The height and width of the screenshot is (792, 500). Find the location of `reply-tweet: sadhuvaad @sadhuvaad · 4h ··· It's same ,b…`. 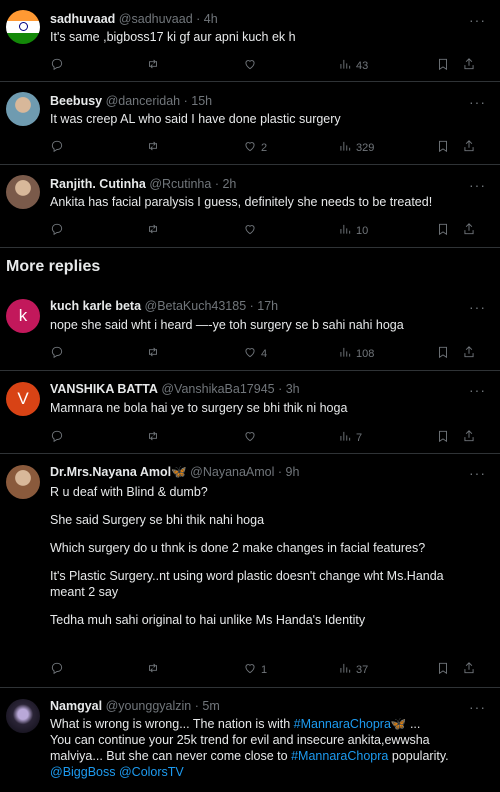

reply-tweet: sadhuvaad @sadhuvaad · 4h ··· It's same ,b… is located at coordinates (250, 41).